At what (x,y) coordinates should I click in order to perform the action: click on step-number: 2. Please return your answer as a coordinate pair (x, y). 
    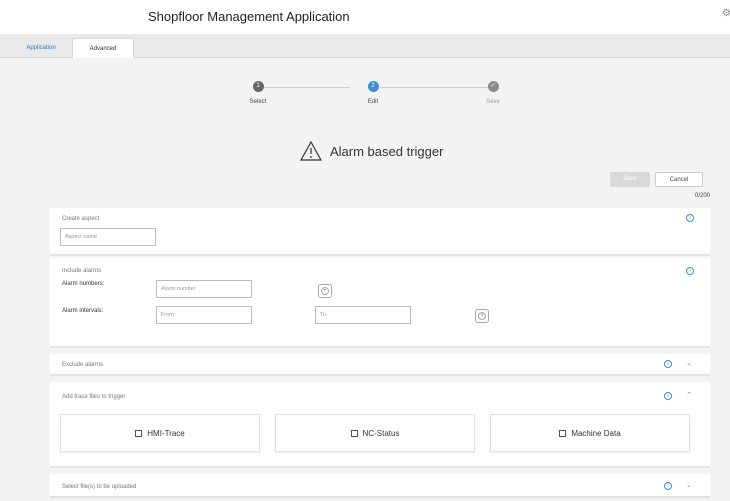
    Looking at the image, I should click on (373, 86).